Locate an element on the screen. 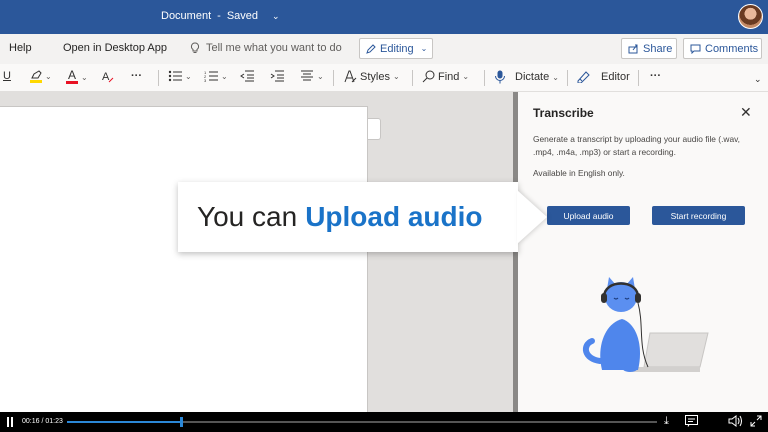 Image resolution: width=768 pixels, height=432 pixels. dictate-button: Dictate ⌄ is located at coordinates (526, 77).